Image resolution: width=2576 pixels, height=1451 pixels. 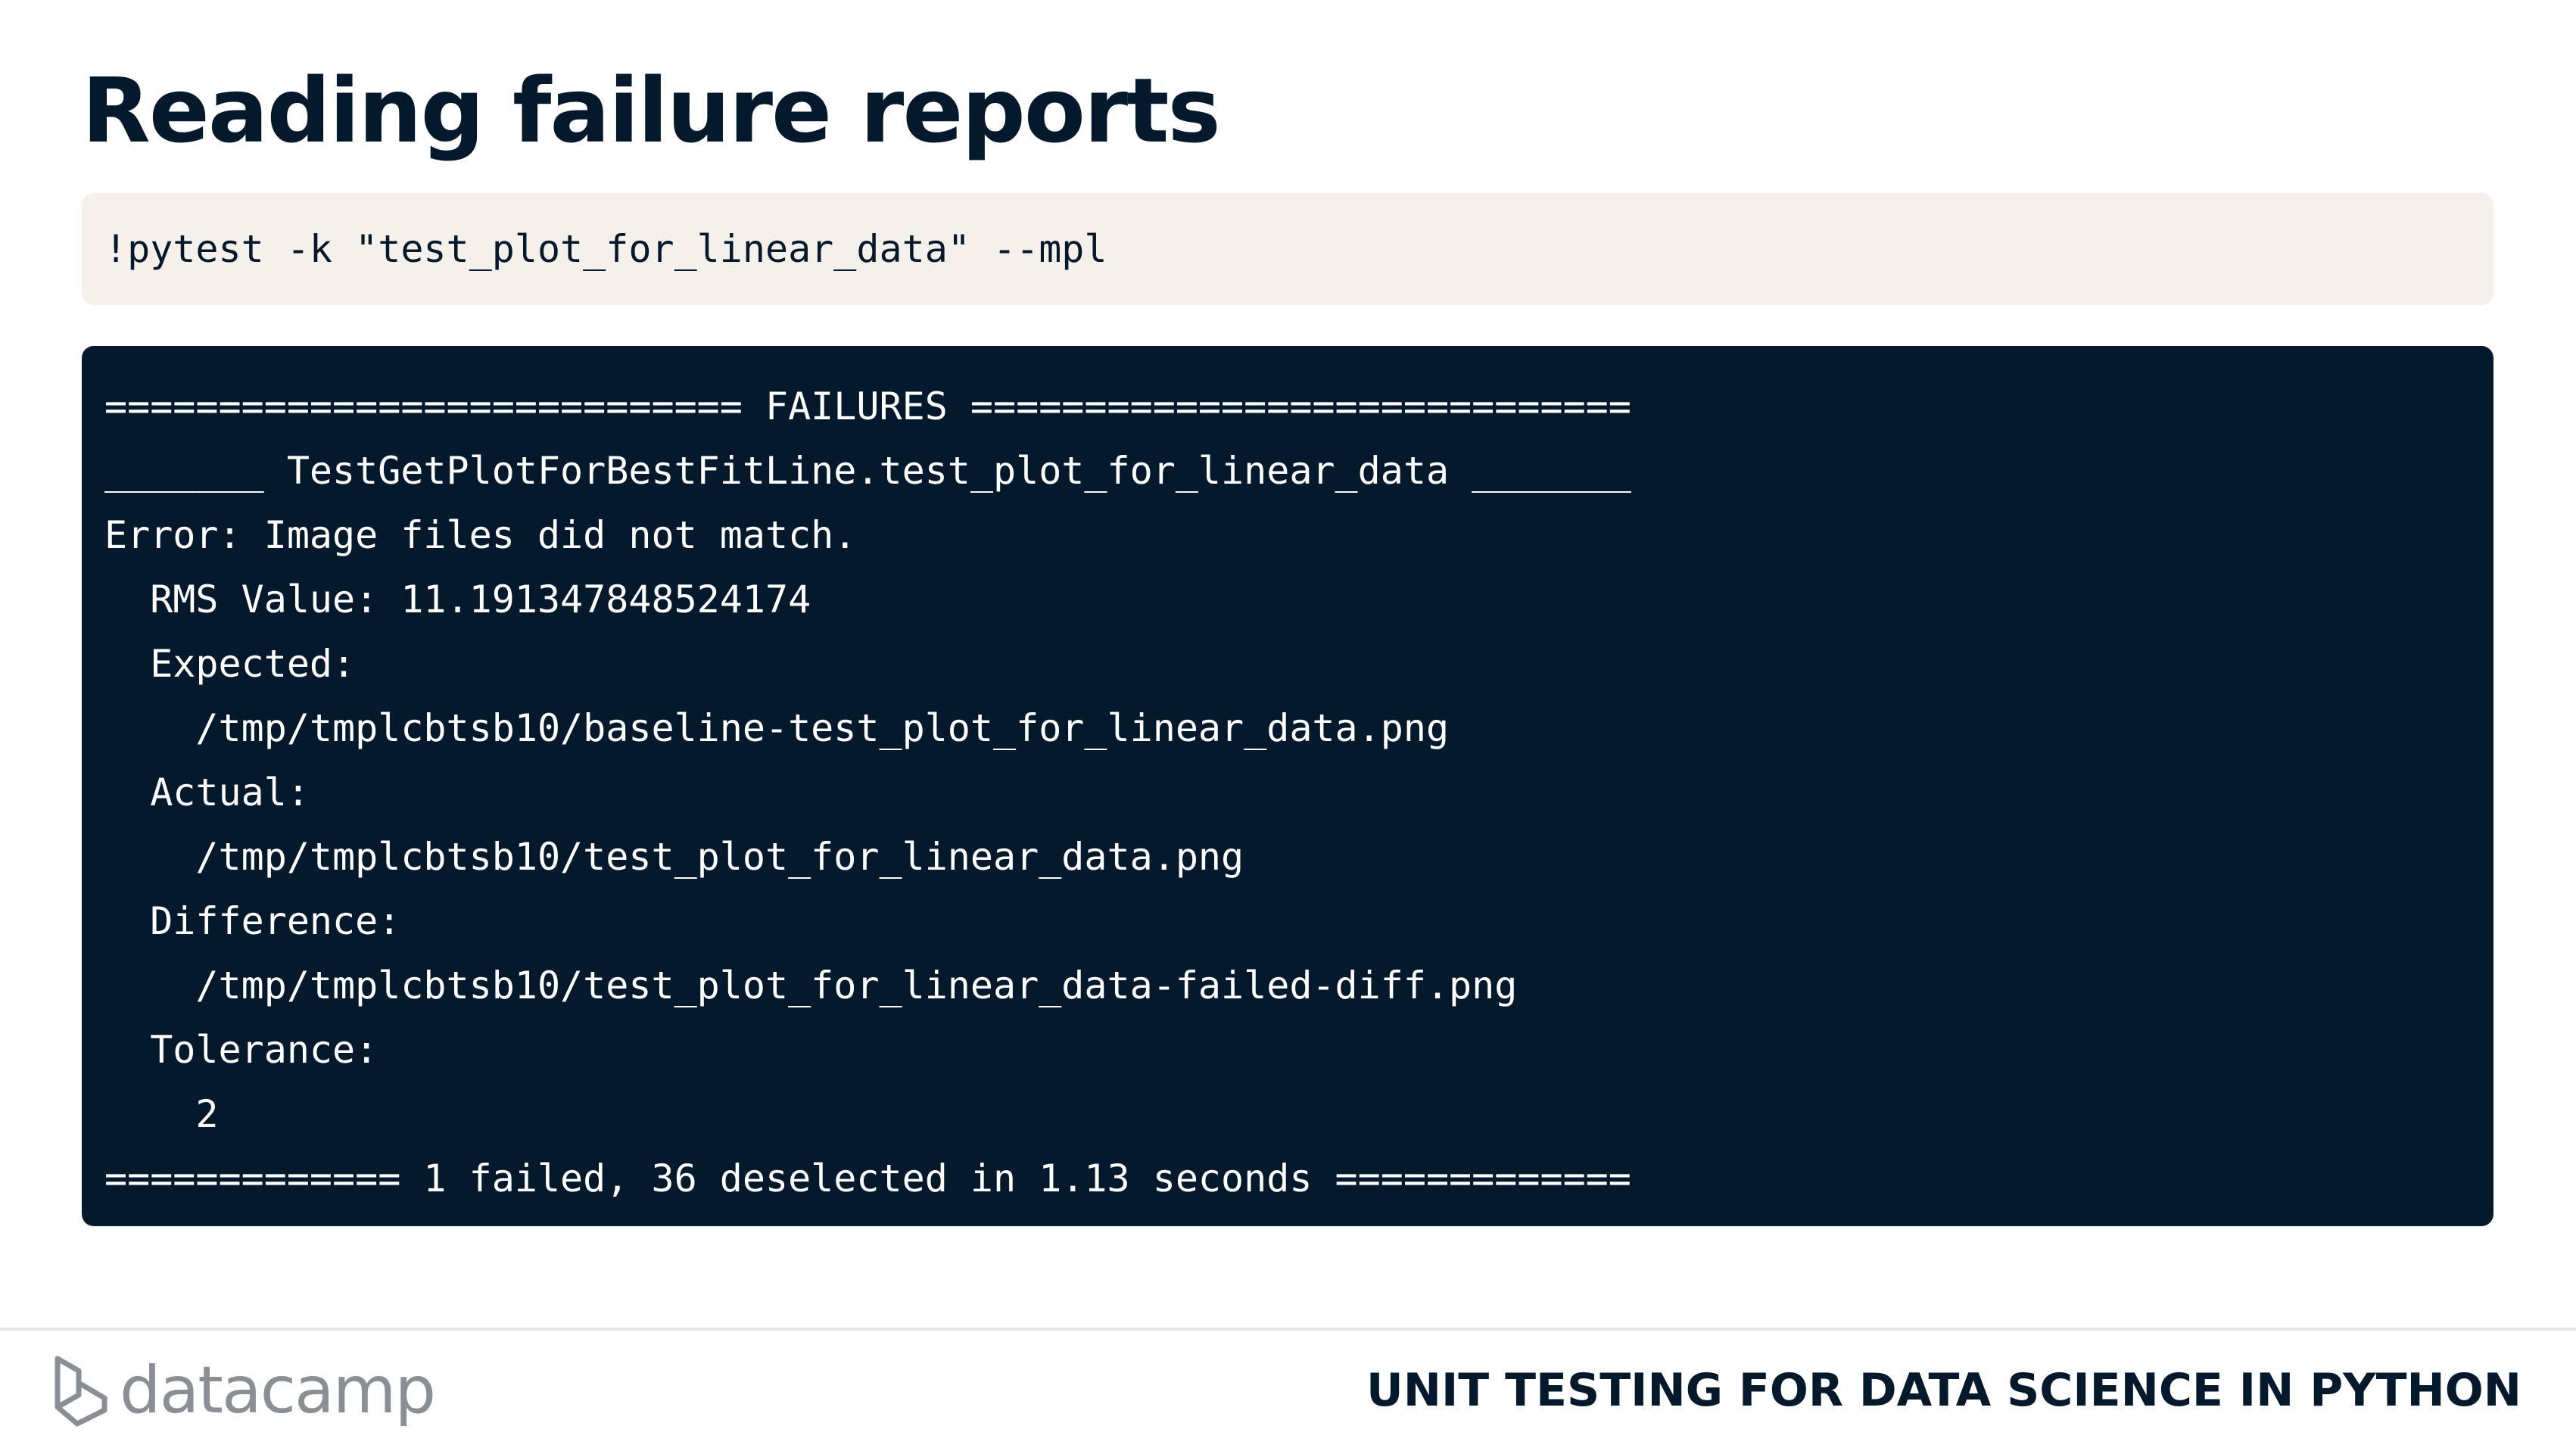 I want to click on slide-title: Reading failure reports, so click(x=651, y=110).